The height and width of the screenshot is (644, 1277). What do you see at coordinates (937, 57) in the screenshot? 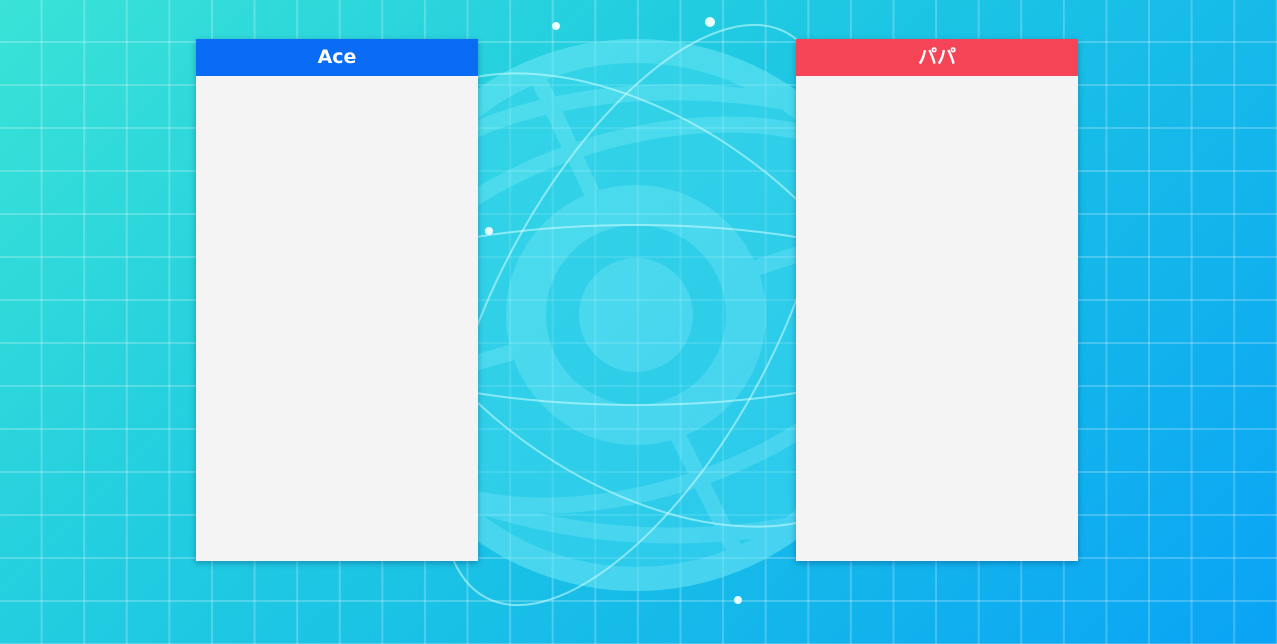
I see `player-name-header-papa: パパ` at bounding box center [937, 57].